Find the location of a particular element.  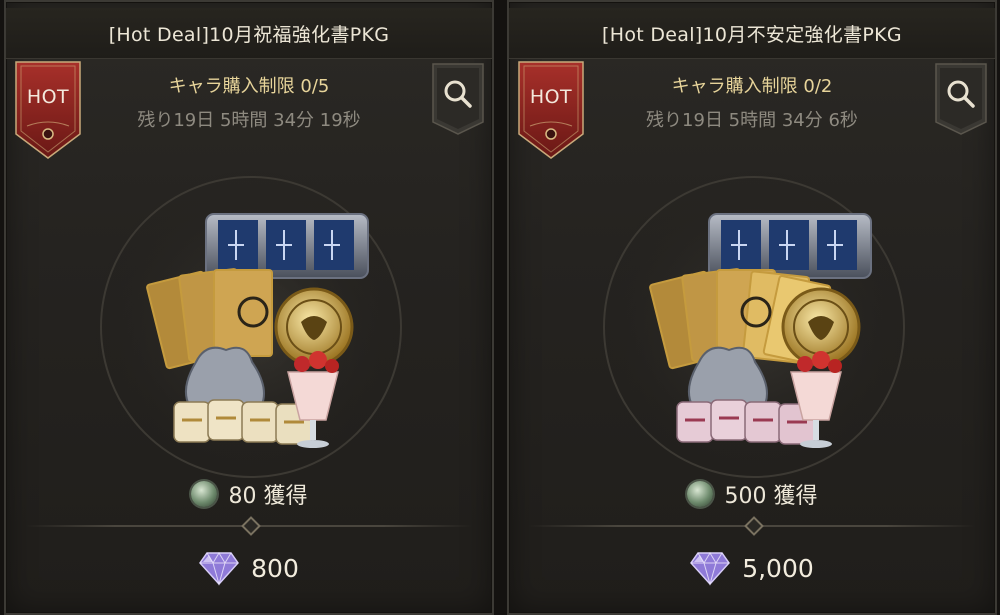

price-value: 800 is located at coordinates (275, 568).